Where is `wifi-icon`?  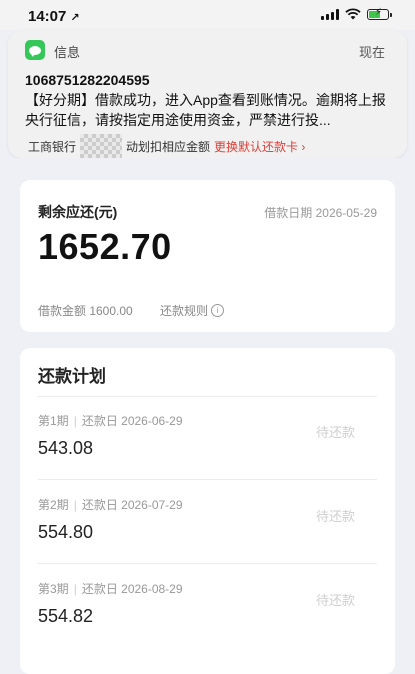 wifi-icon is located at coordinates (353, 14).